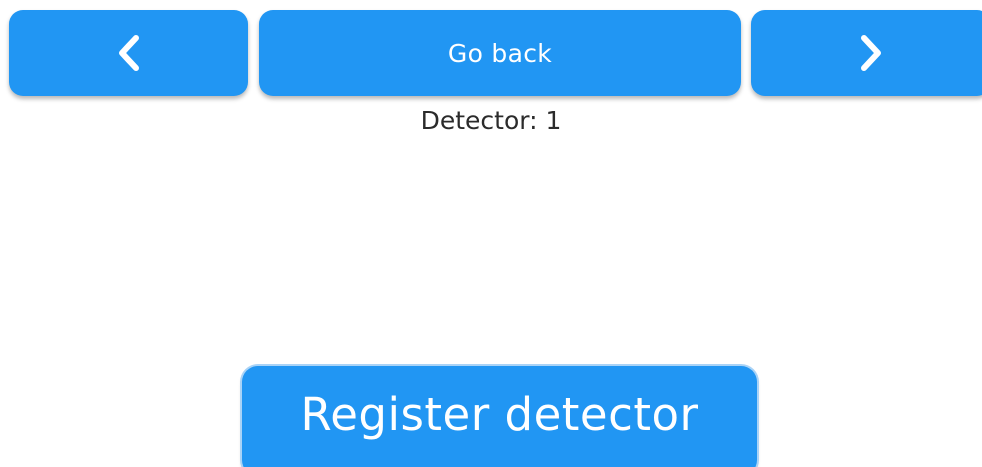 This screenshot has width=982, height=467. I want to click on chevron-left-icon, so click(129, 53).